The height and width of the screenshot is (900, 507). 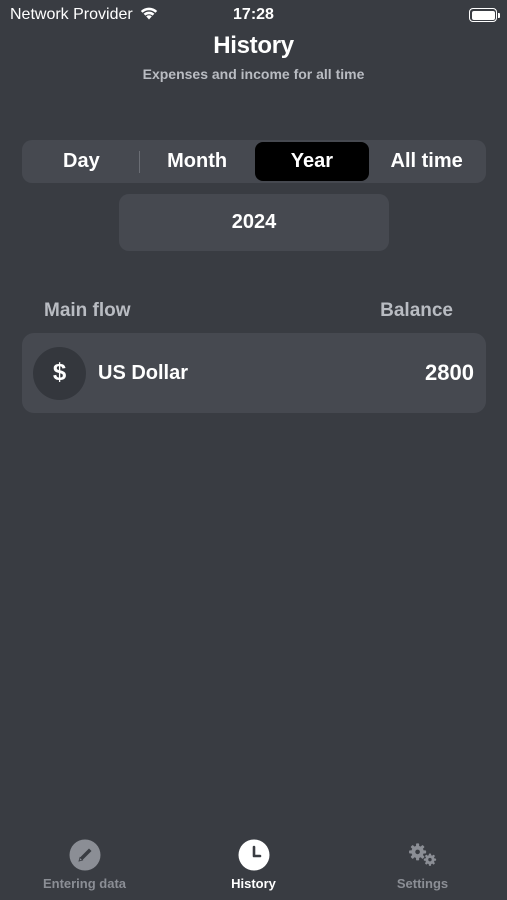 I want to click on clock-icon, so click(x=254, y=855).